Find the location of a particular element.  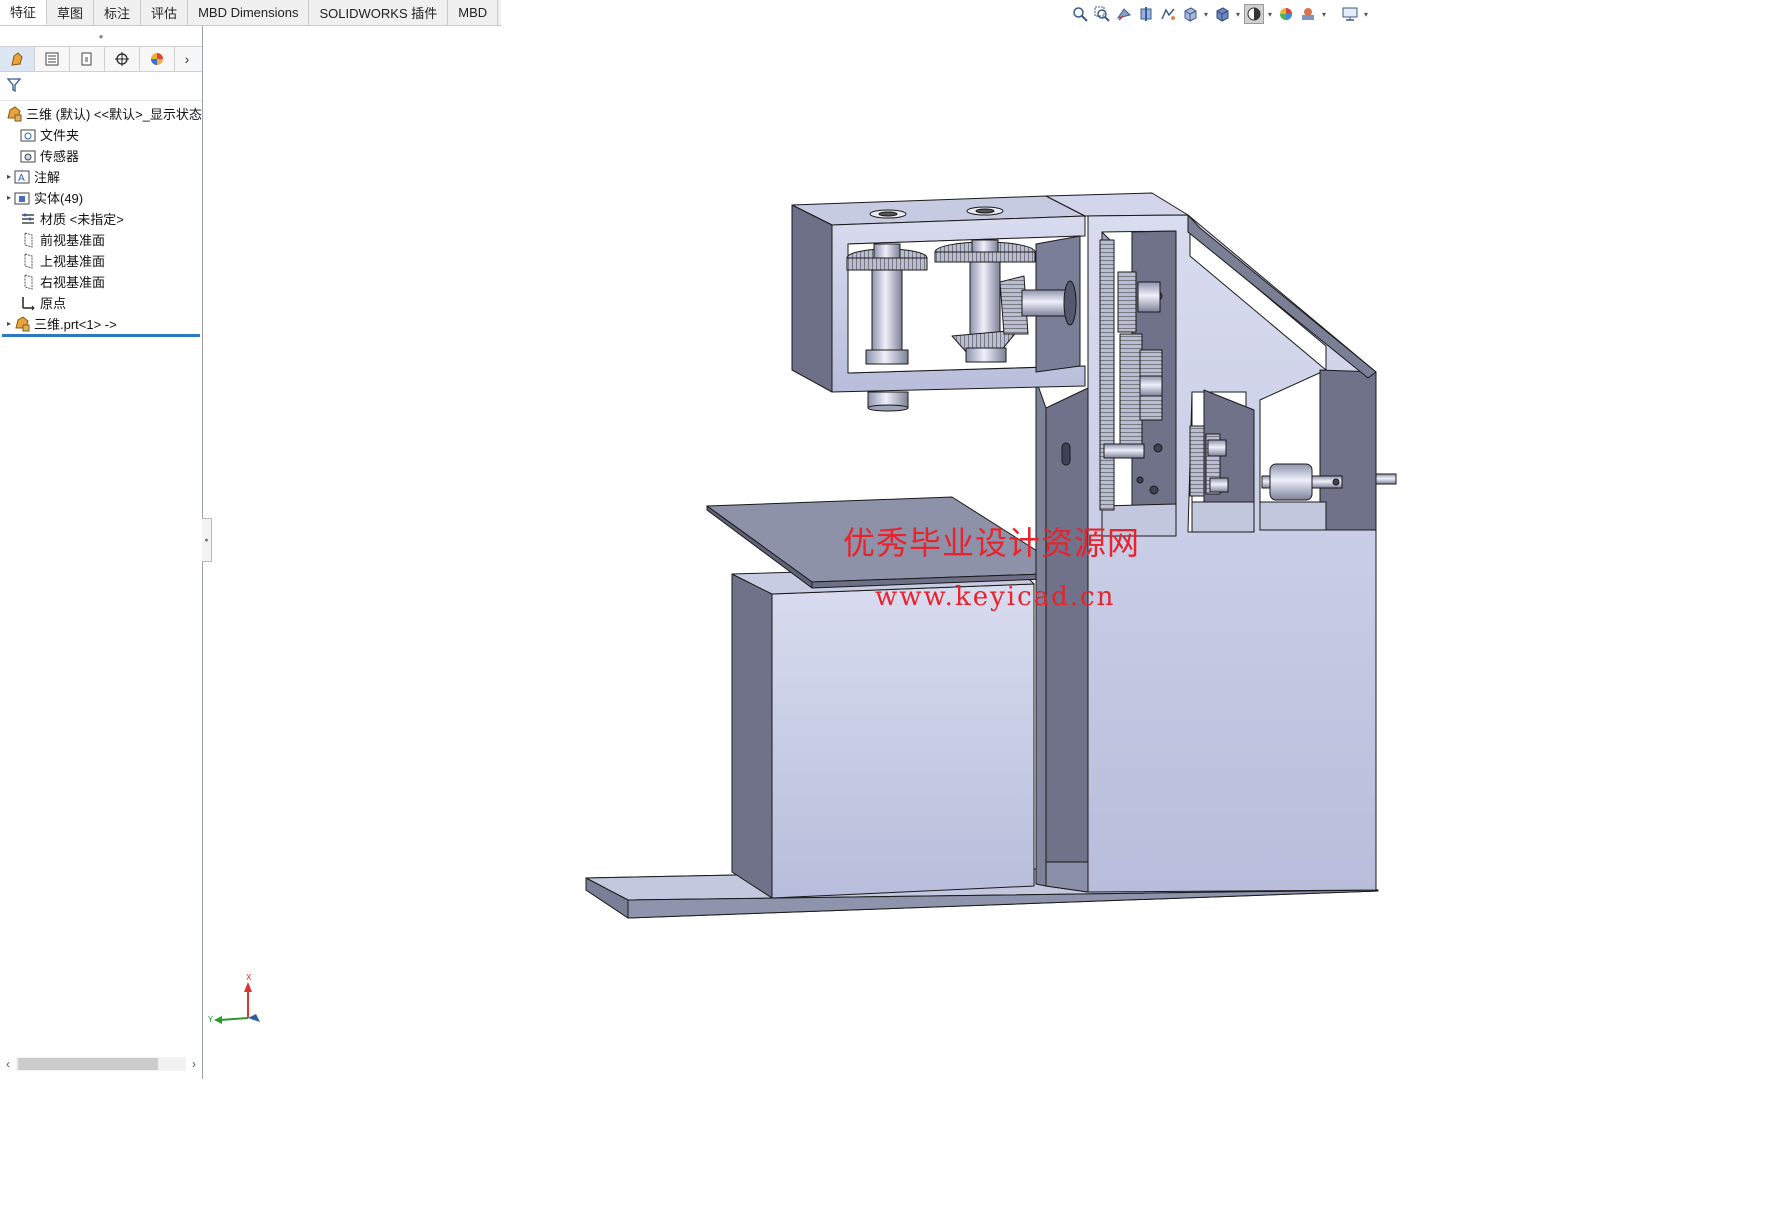

watermark-title: 优秀毕业设计资源网 is located at coordinates (992, 543).